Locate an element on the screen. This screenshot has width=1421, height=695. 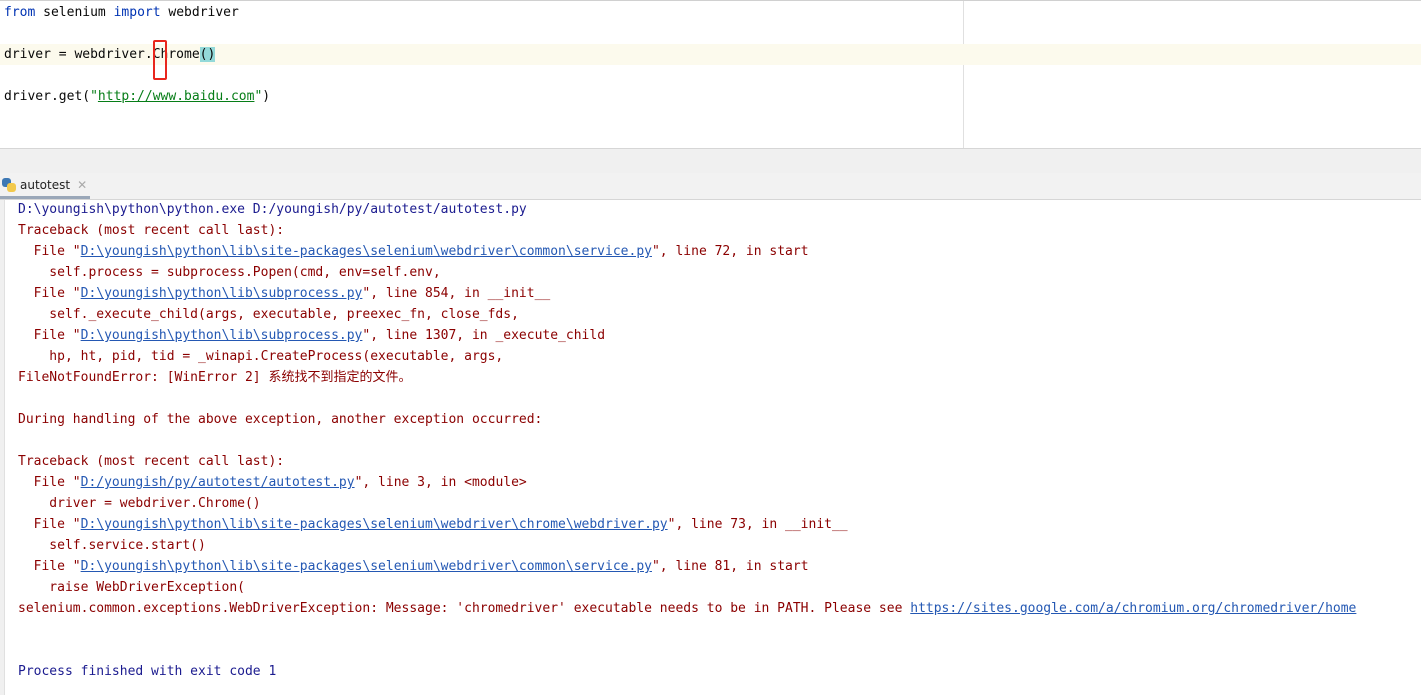
console-text: driver = webdriver.Chrome() is located at coordinates (139, 503).